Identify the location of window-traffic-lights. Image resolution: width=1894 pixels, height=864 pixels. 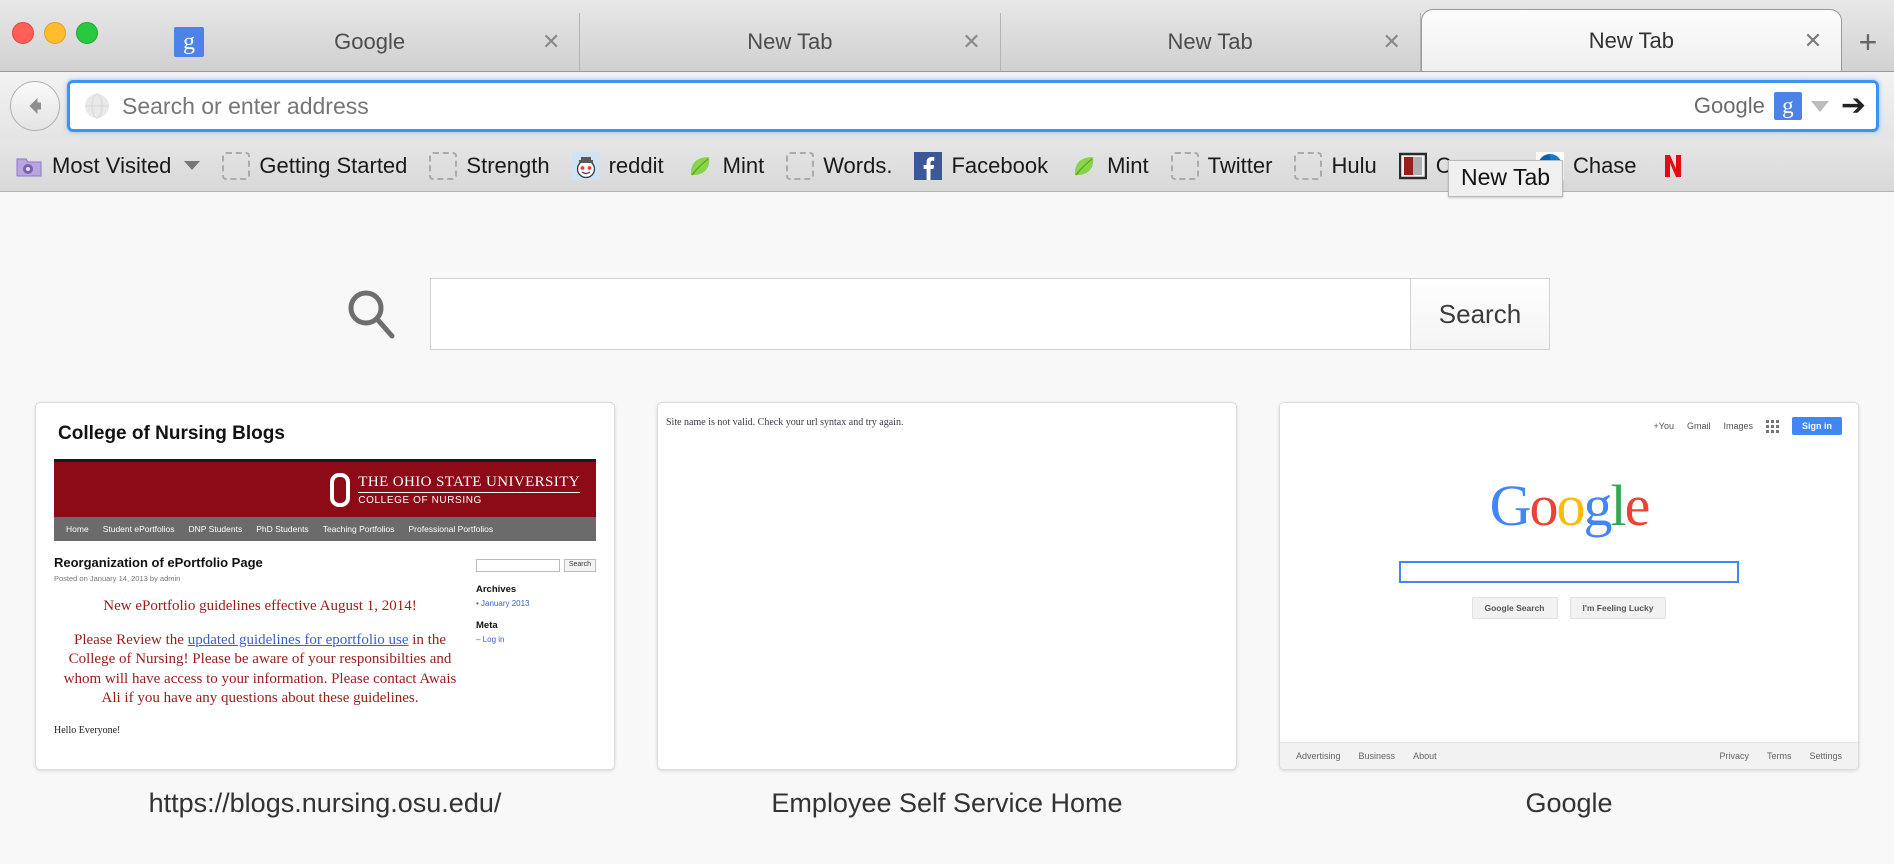
(55, 33).